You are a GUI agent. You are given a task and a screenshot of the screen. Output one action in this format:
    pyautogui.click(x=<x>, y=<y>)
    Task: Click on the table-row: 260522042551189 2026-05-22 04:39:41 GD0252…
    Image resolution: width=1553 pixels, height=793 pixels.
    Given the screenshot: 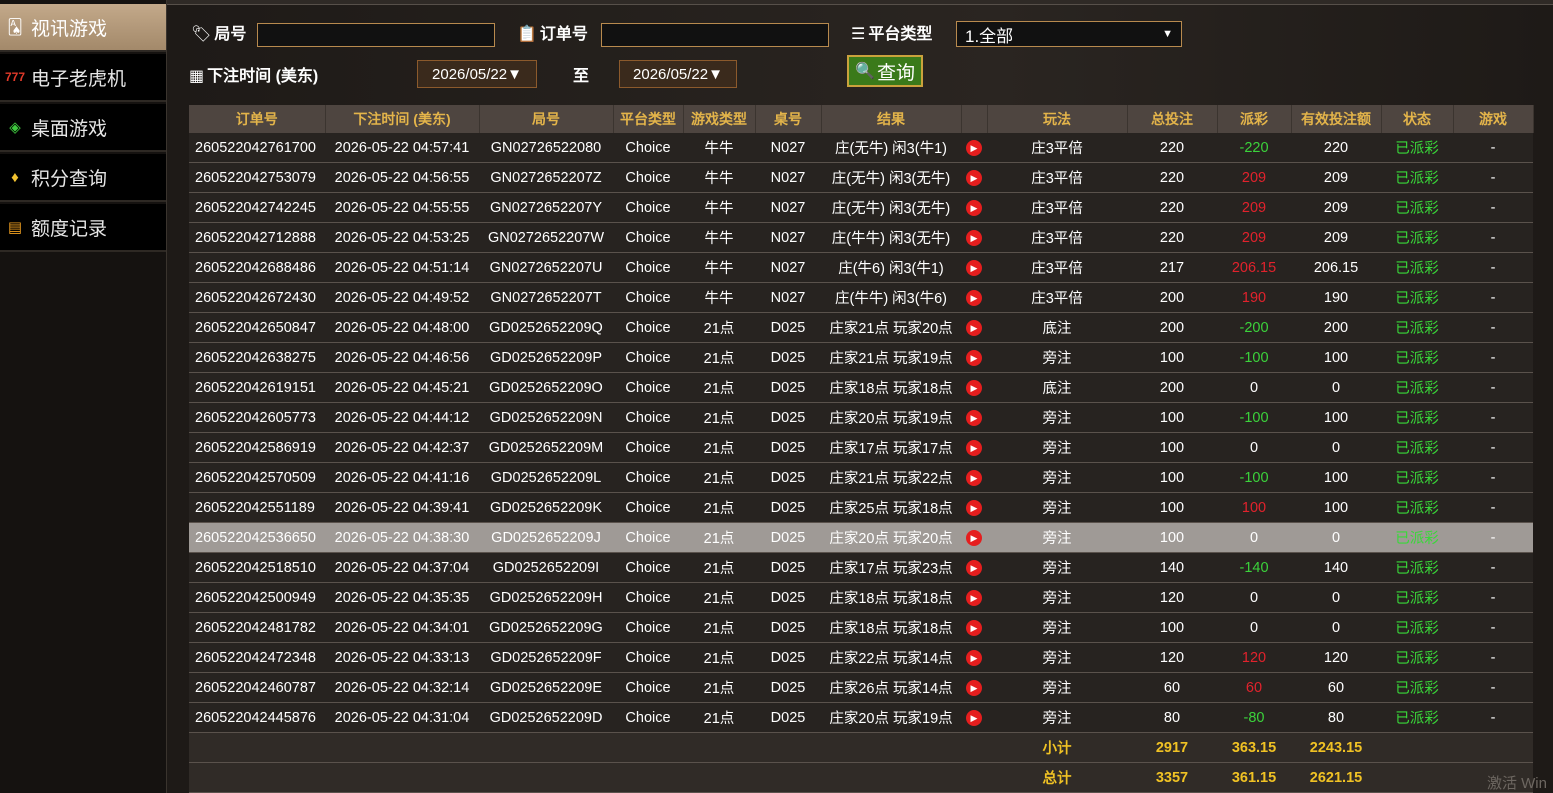 What is the action you would take?
    pyautogui.click(x=861, y=507)
    